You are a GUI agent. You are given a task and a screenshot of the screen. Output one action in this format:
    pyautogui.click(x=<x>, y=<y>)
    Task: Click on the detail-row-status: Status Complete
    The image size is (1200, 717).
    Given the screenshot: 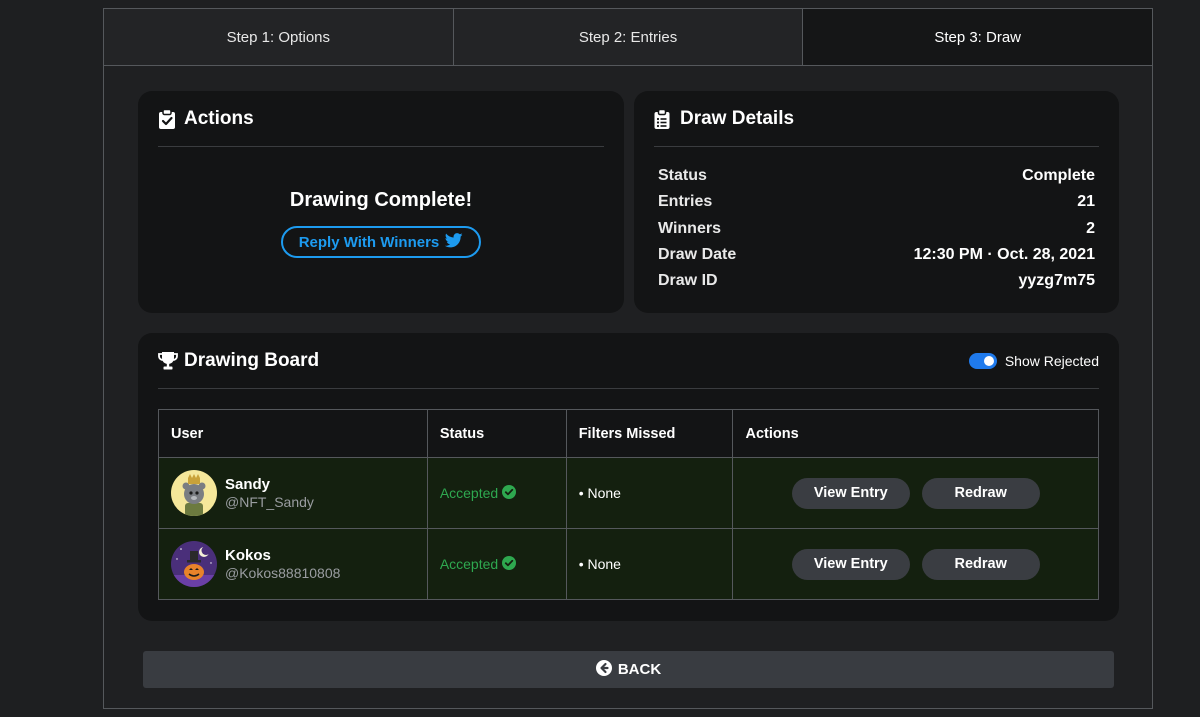 What is the action you would take?
    pyautogui.click(x=876, y=176)
    